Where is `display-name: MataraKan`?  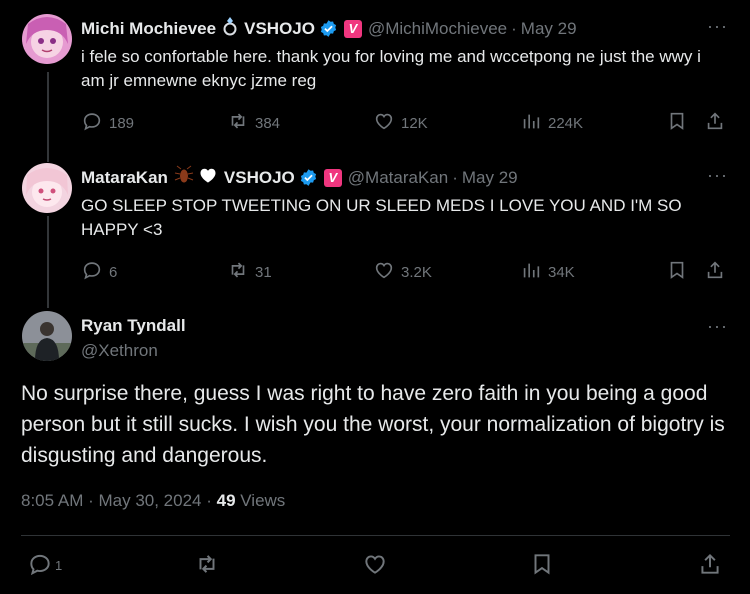 display-name: MataraKan is located at coordinates (124, 178).